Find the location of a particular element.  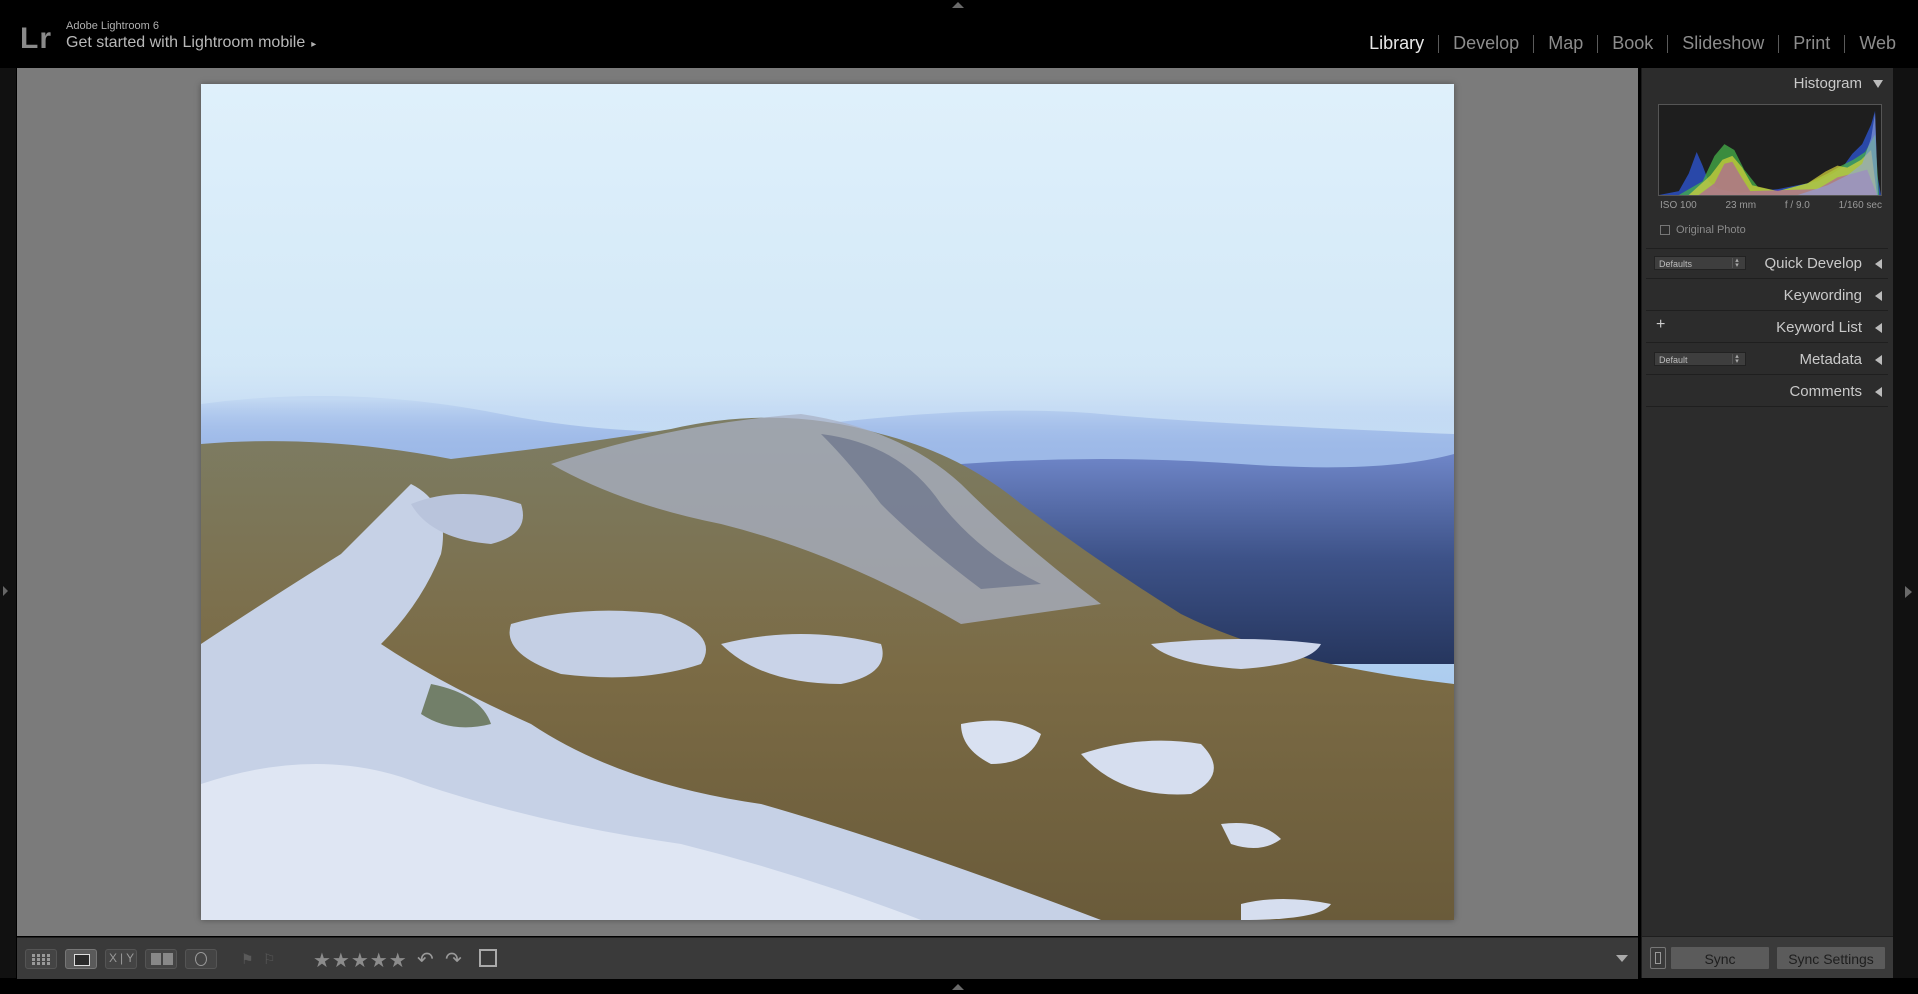

histogram-curves is located at coordinates (1770, 152).